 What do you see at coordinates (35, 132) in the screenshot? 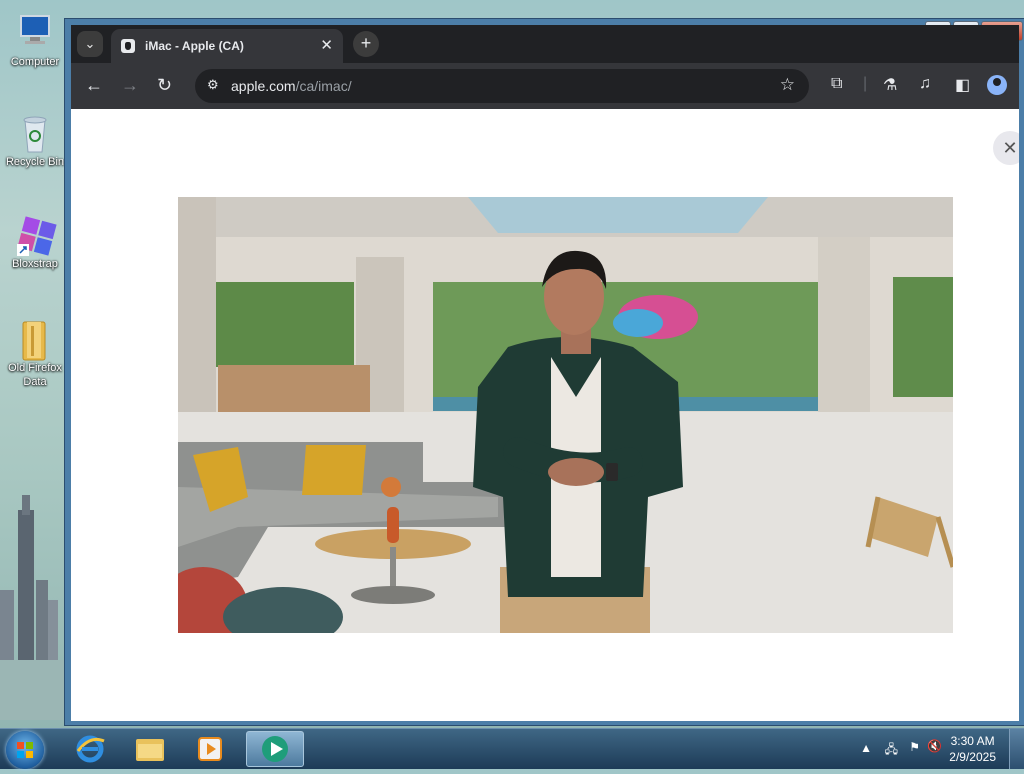
I see `recycle-bin-icon` at bounding box center [35, 132].